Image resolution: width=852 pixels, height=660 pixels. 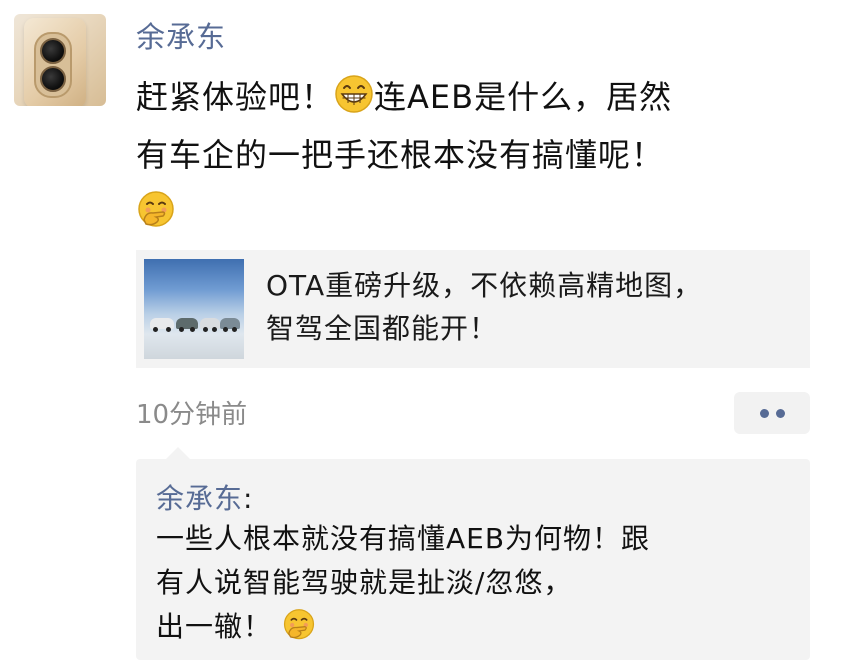 What do you see at coordinates (772, 413) in the screenshot?
I see `more-actions-button` at bounding box center [772, 413].